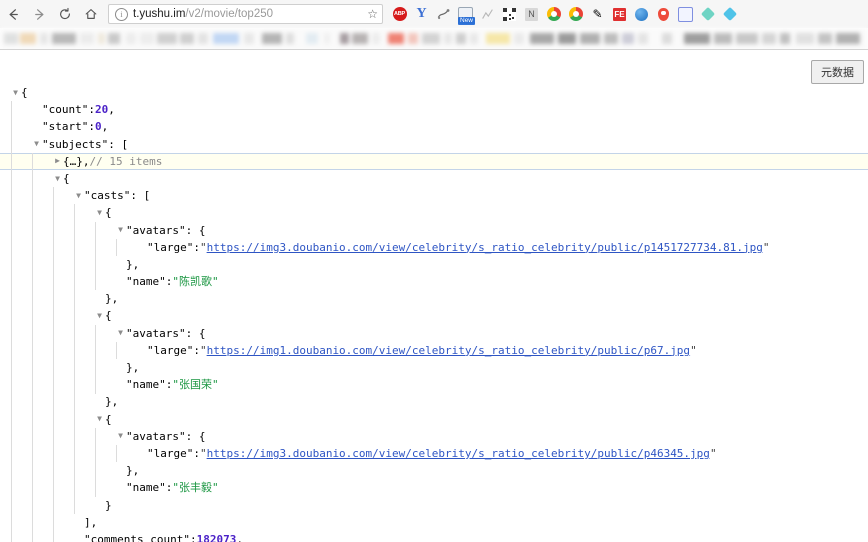 This screenshot has width=868, height=542. Describe the element at coordinates (487, 14) in the screenshot. I see `chart-extension-icon` at that location.